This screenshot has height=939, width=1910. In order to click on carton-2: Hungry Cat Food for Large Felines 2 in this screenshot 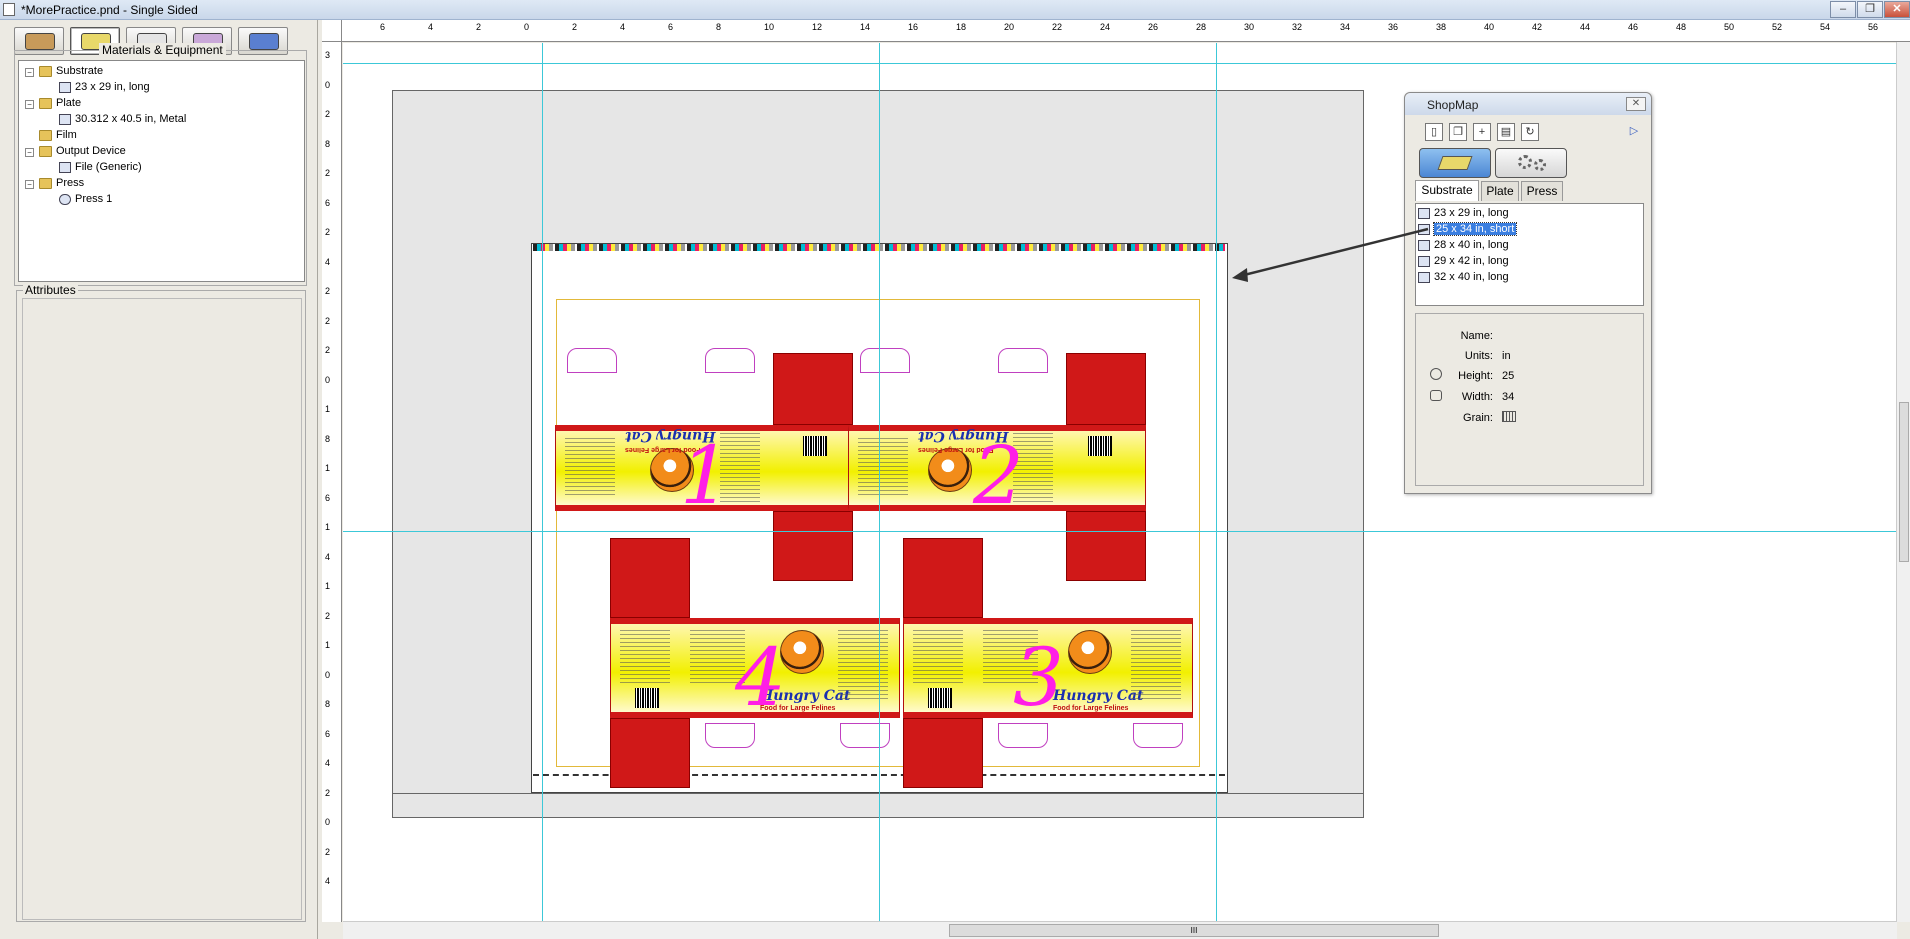, I will do `click(998, 444)`.